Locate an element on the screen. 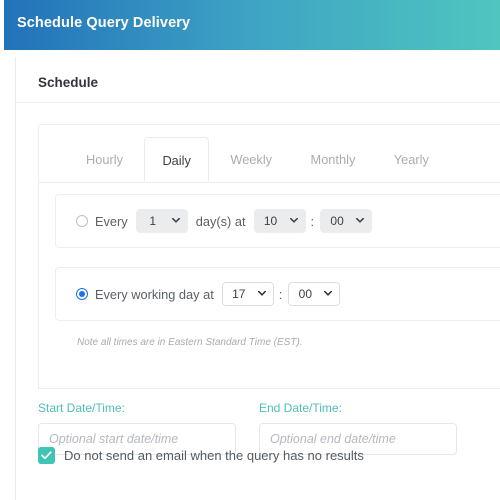  option-panel-every-n-days: Every 1 day(s) at 10 : 00 is located at coordinates (277, 221).